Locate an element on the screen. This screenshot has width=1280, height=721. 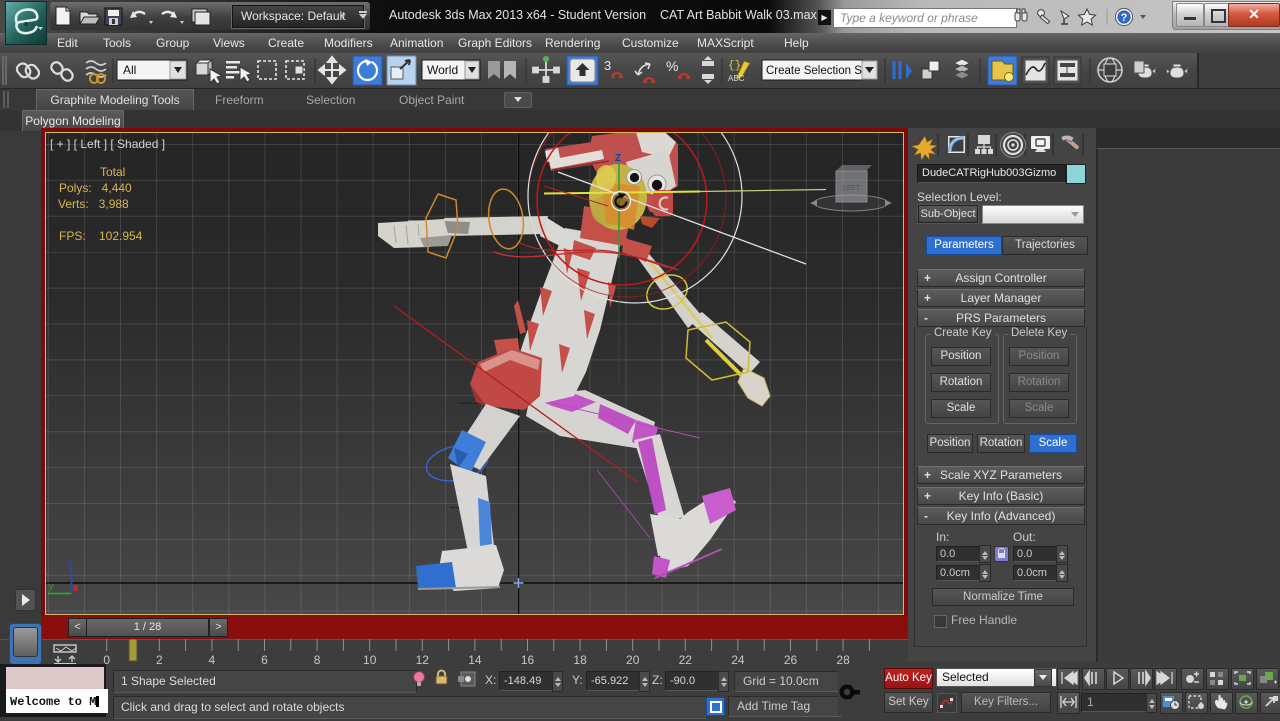
svg-text: World is located at coordinates (442, 70).